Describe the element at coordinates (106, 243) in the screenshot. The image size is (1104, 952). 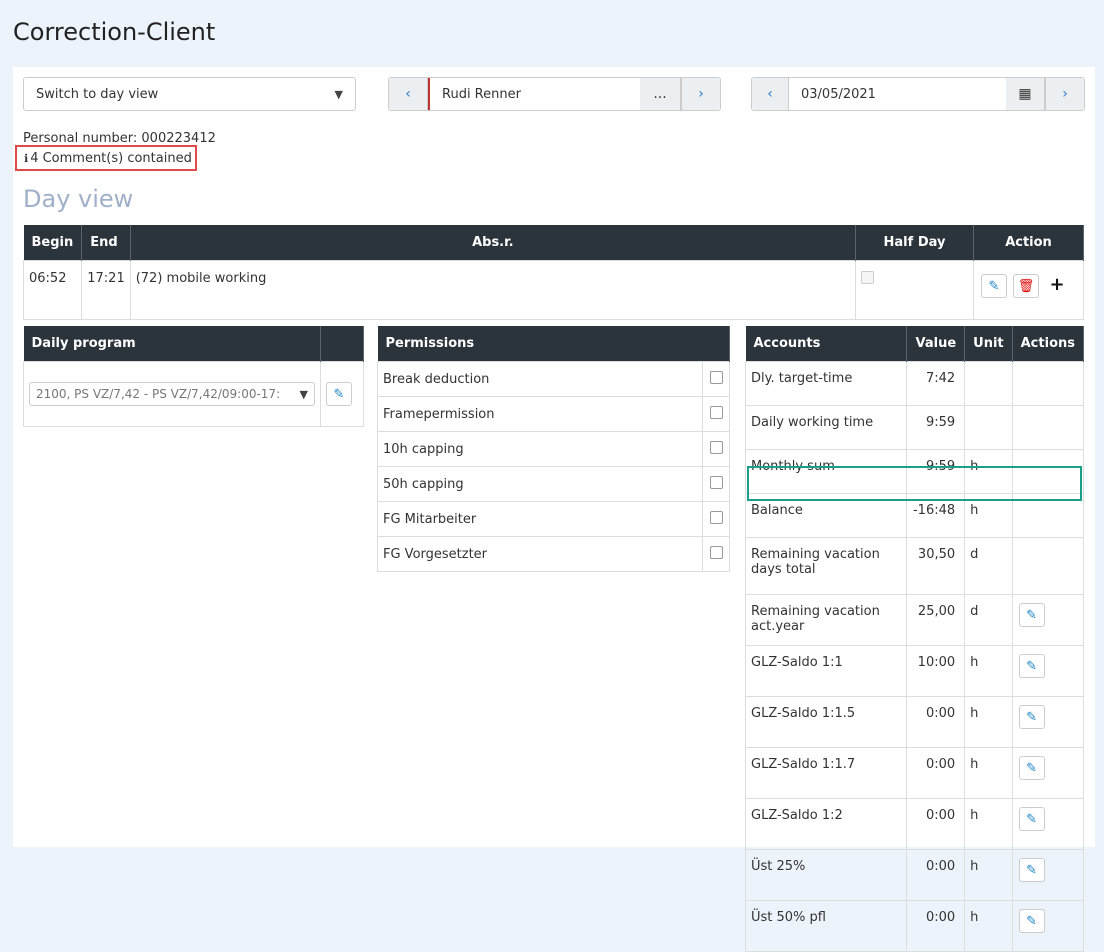
I see `col-end: End` at that location.